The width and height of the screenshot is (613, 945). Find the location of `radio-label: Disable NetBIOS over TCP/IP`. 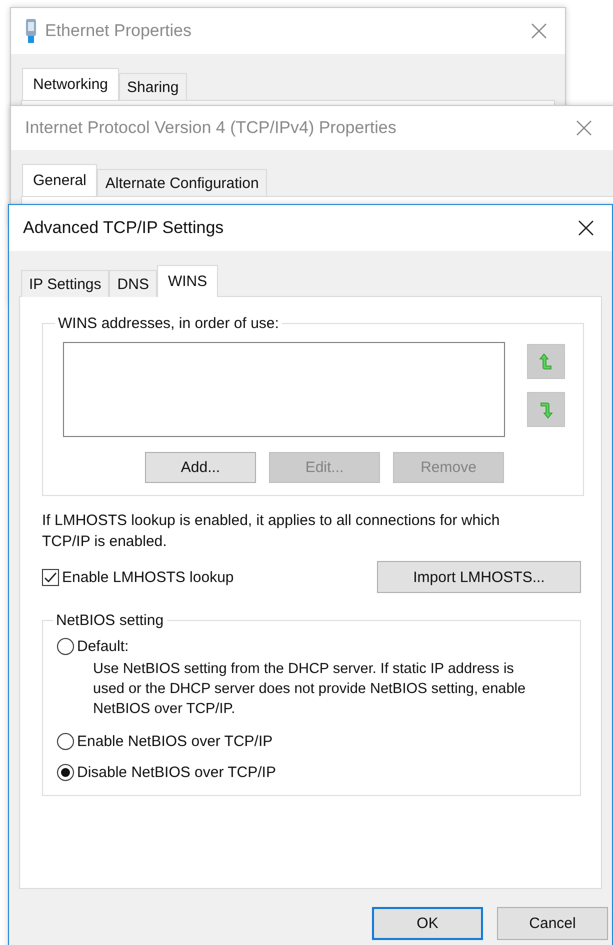

radio-label: Disable NetBIOS over TCP/IP is located at coordinates (176, 772).